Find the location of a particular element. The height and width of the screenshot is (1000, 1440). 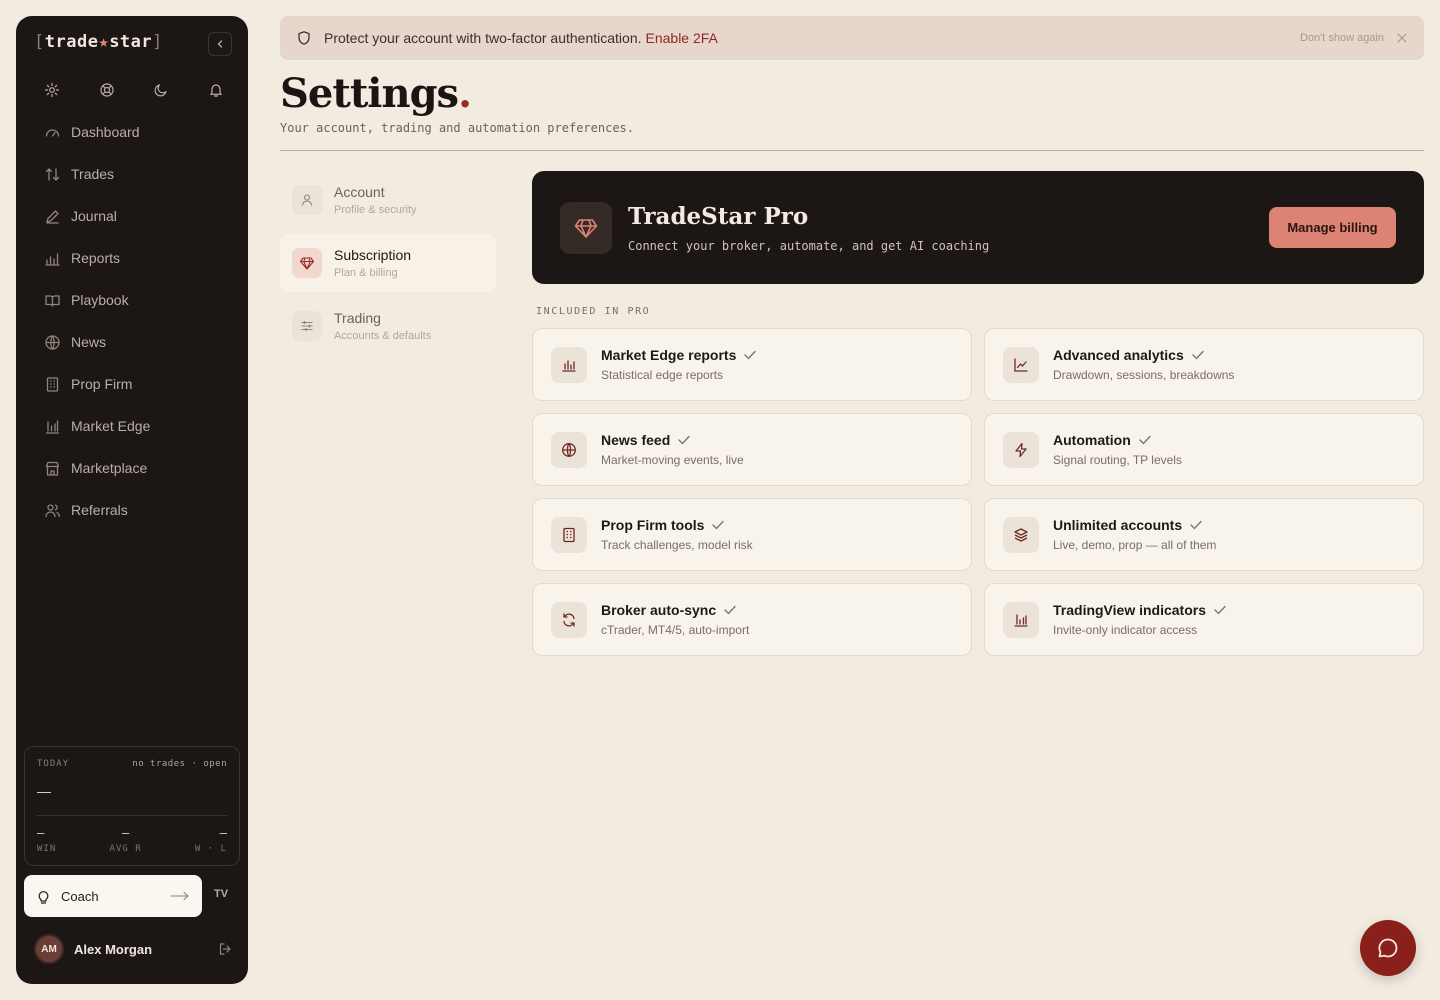

page-title: Settings. is located at coordinates (376, 93).